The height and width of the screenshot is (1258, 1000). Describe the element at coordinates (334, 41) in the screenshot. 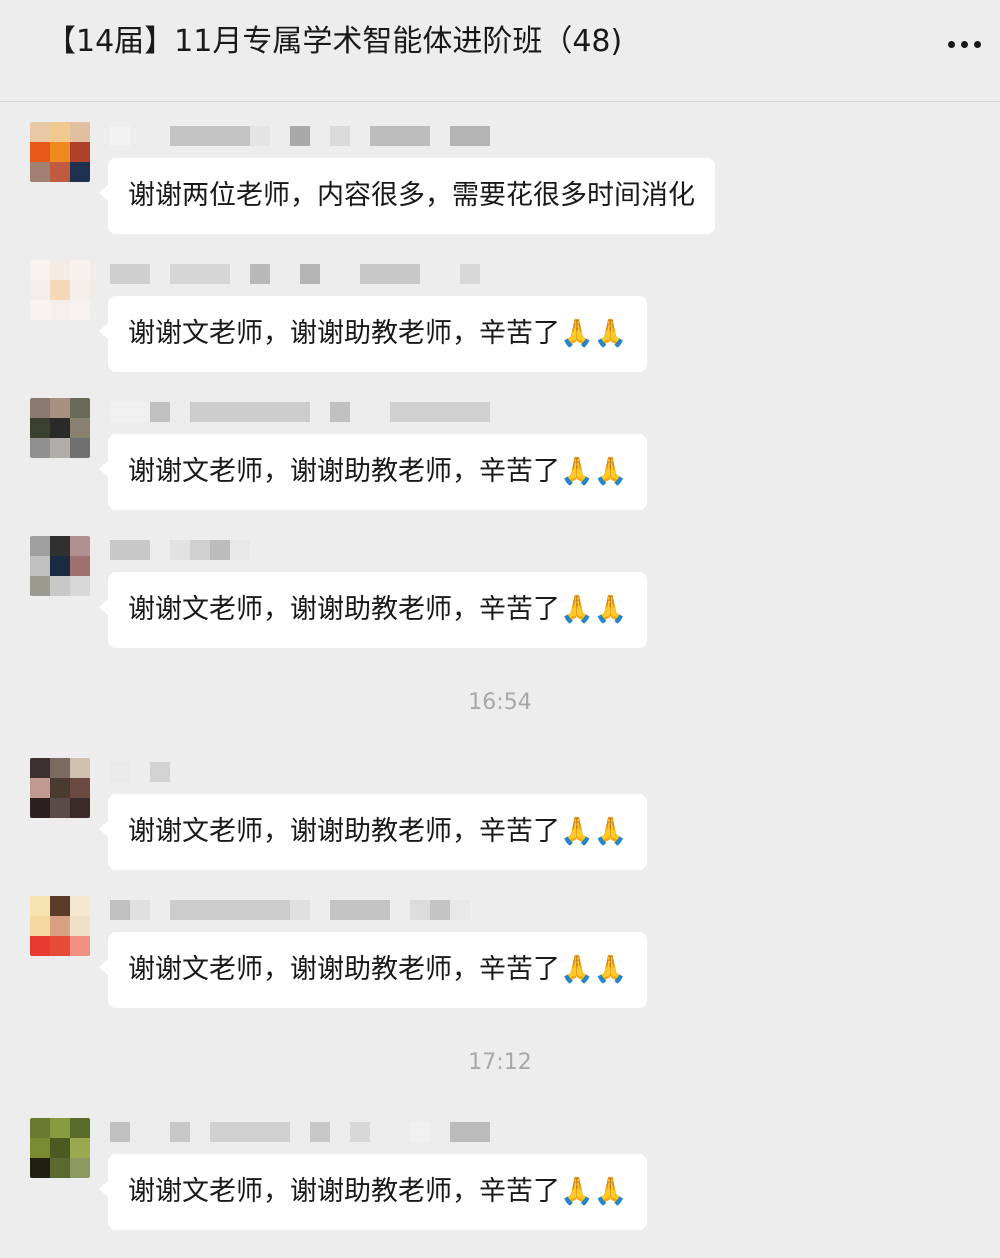

I see `group-title: 【14届】11月专属学术智能体进阶班（48)` at that location.